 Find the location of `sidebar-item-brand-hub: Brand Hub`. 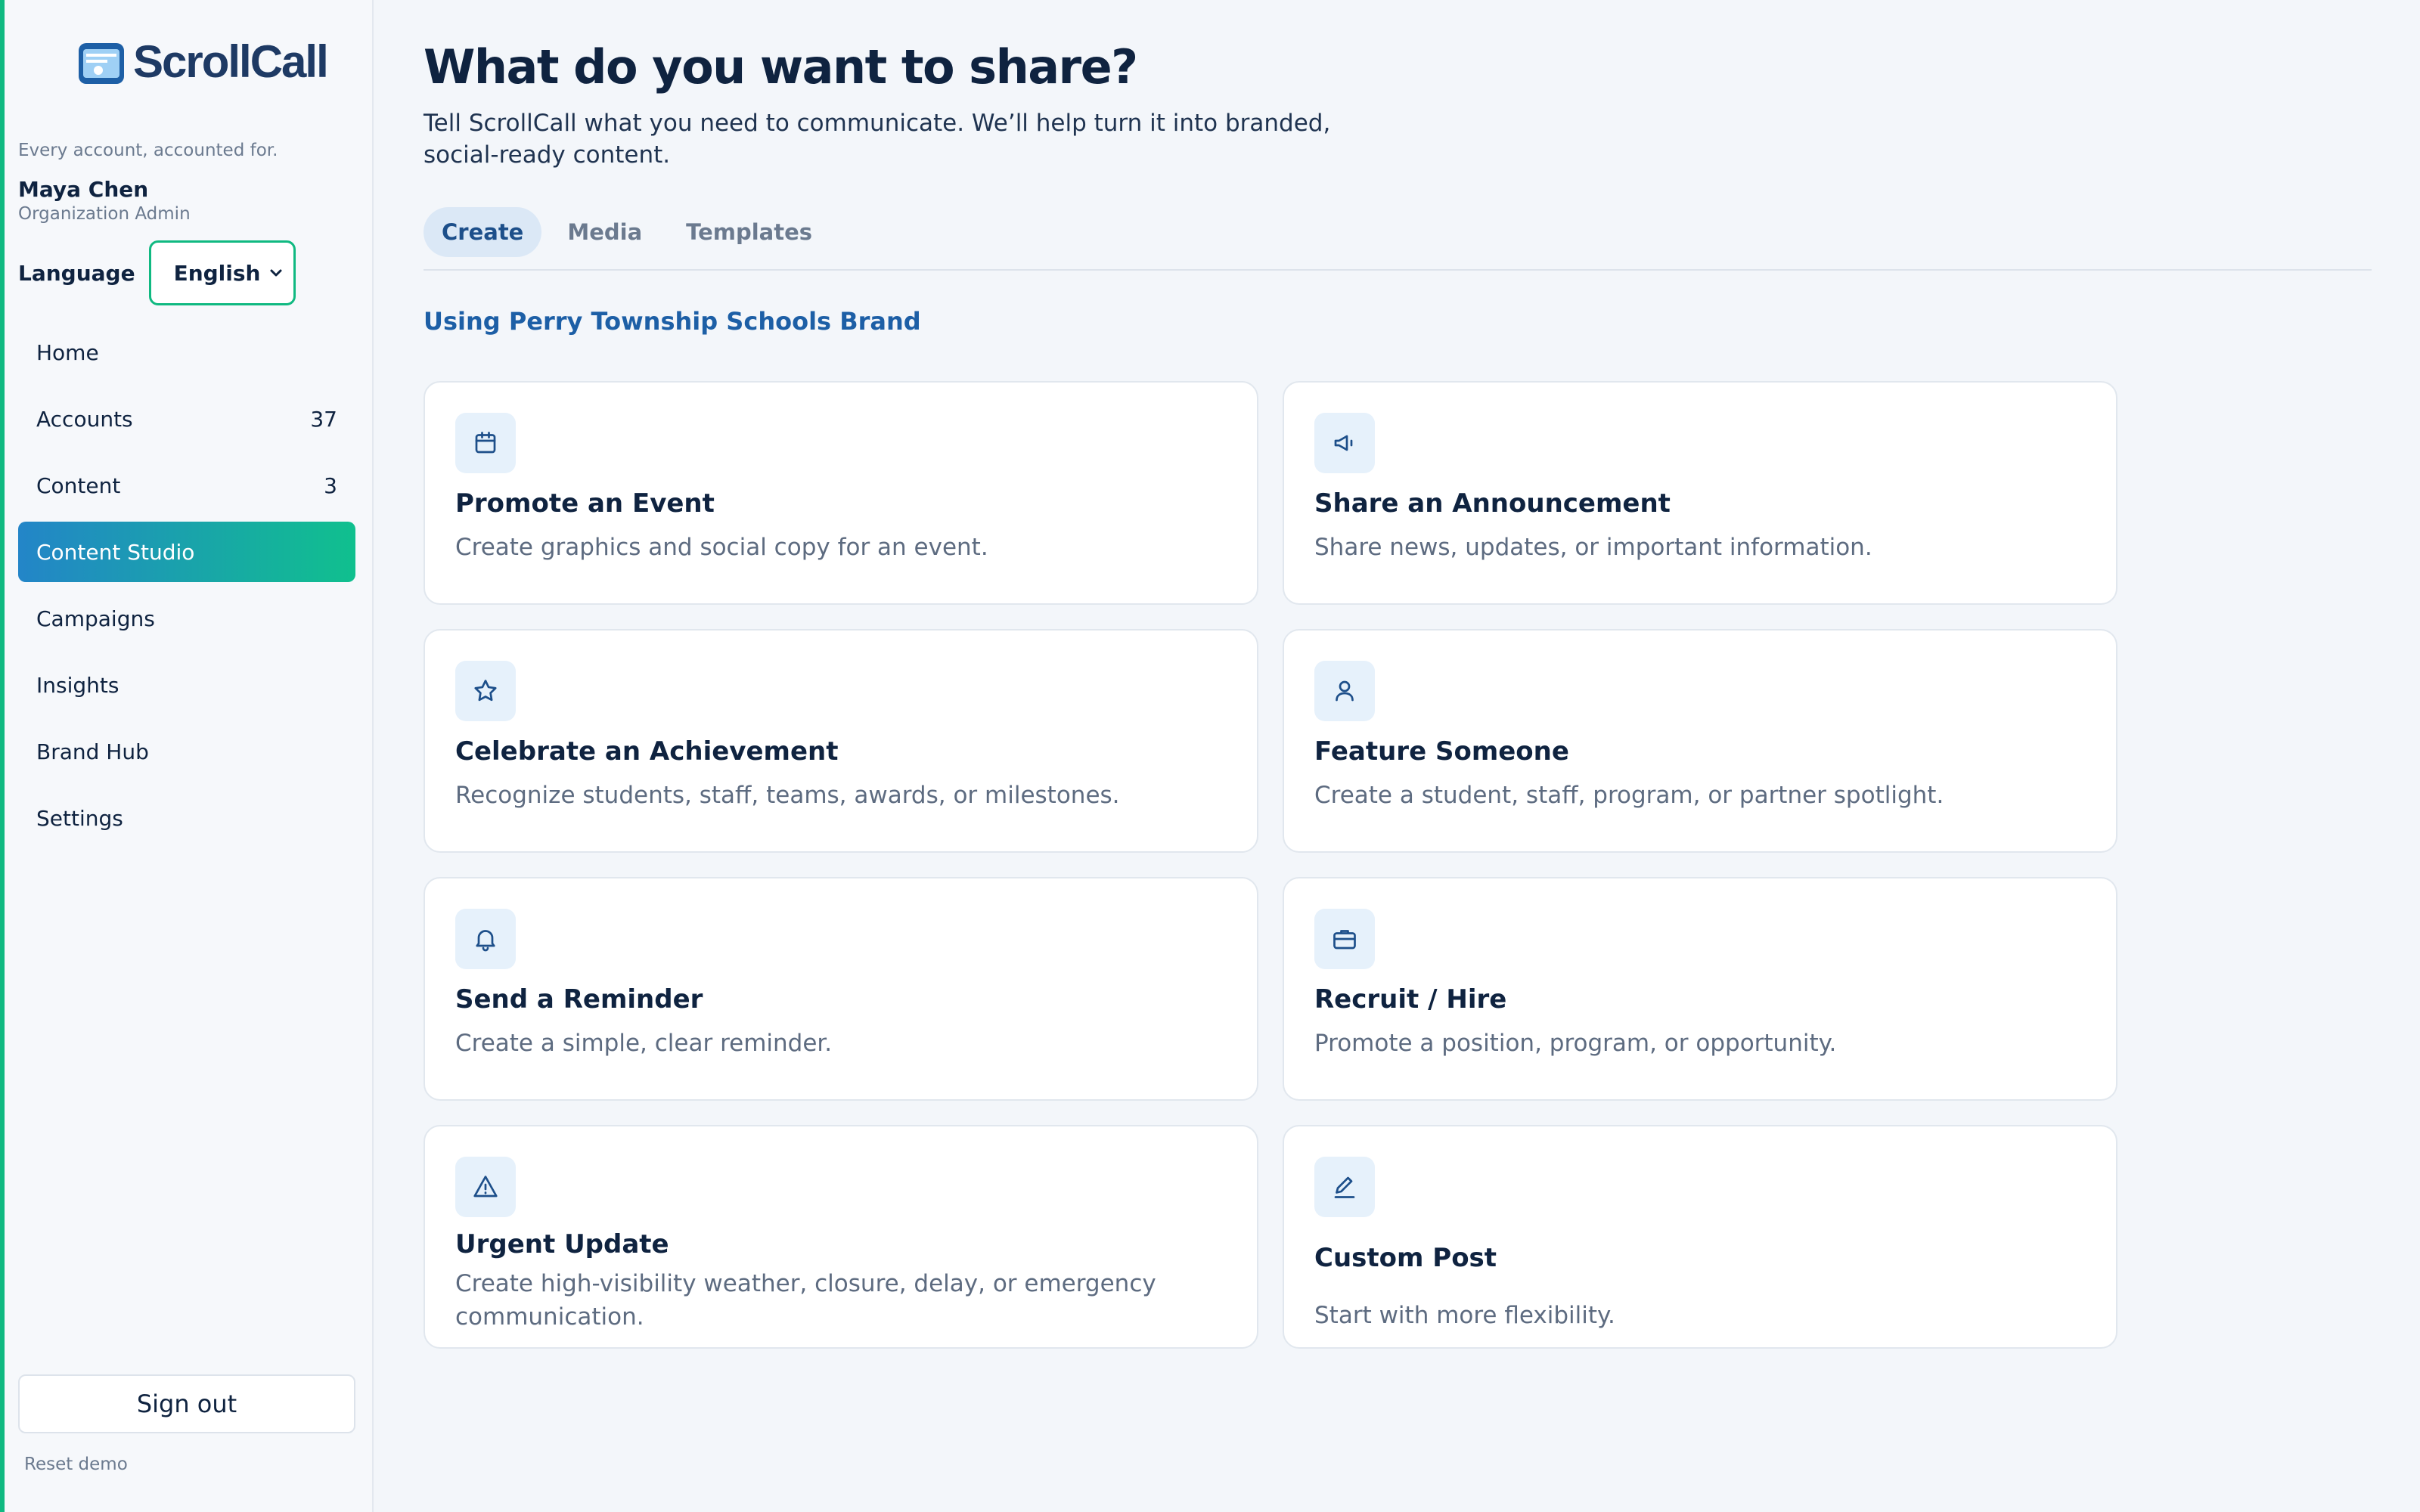

sidebar-item-brand-hub: Brand Hub is located at coordinates (186, 751).